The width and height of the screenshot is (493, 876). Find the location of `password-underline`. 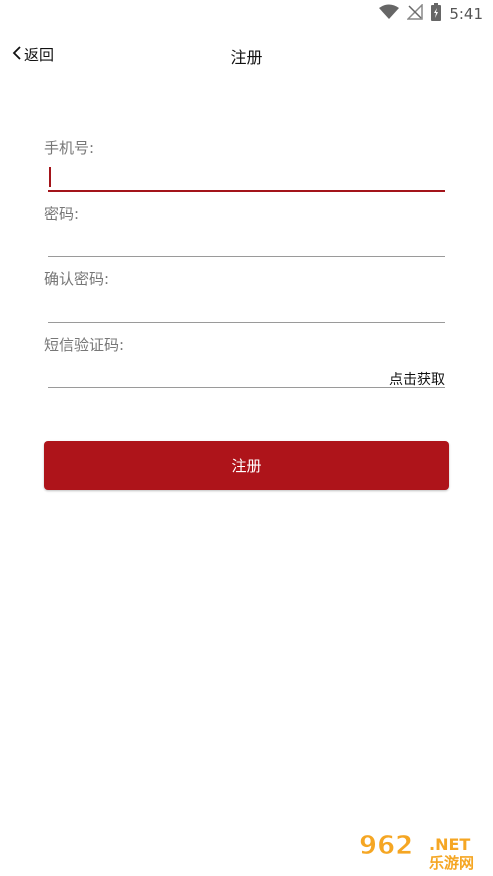

password-underline is located at coordinates (246, 256).